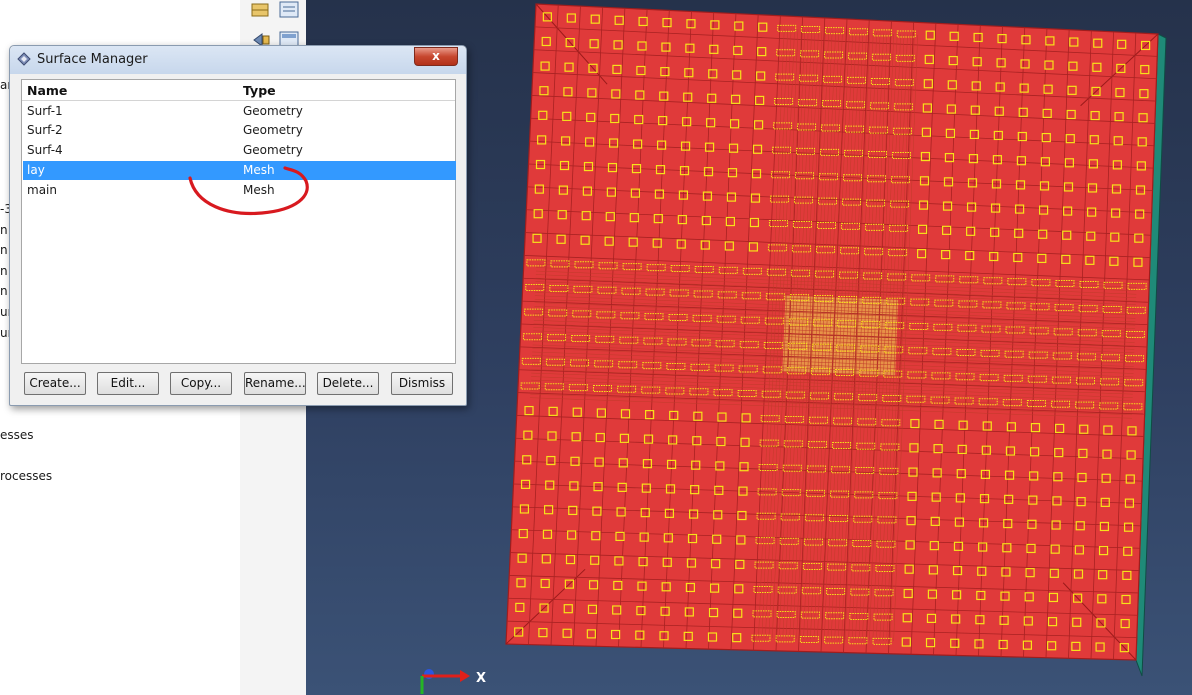  What do you see at coordinates (36, 170) in the screenshot?
I see `row-name: lay` at bounding box center [36, 170].